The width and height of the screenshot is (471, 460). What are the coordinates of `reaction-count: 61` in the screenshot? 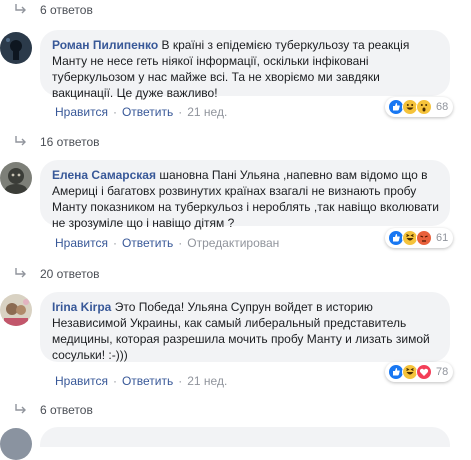 It's located at (442, 238).